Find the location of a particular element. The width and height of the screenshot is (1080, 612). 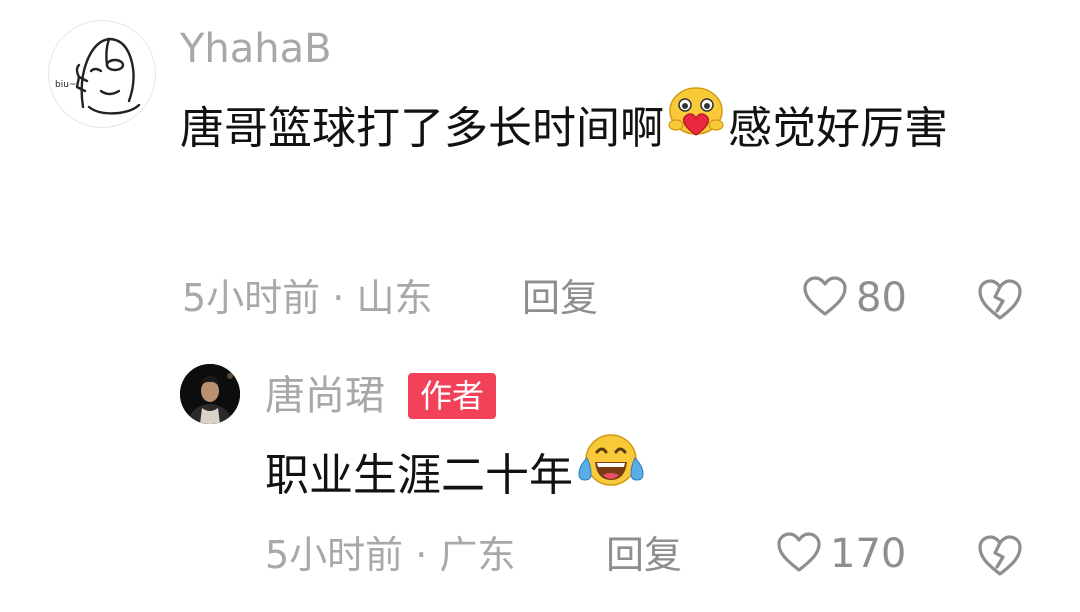

comment-meta: 5小时前 · 山东 is located at coordinates (307, 298).